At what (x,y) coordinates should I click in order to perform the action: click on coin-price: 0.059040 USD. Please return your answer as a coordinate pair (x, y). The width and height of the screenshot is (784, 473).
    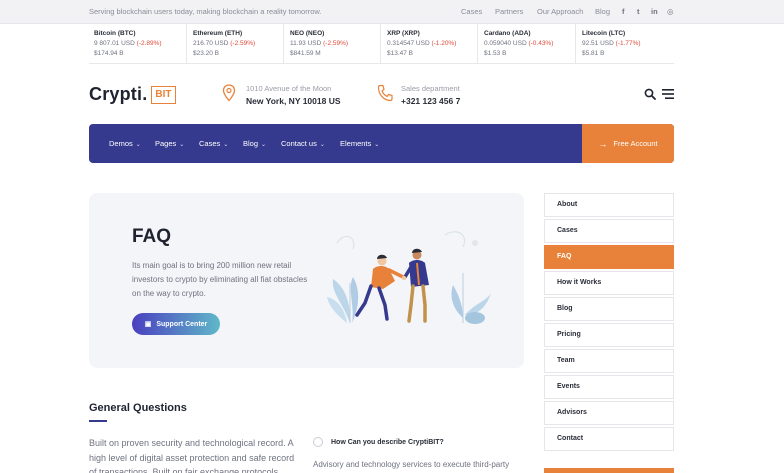
    Looking at the image, I should click on (505, 43).